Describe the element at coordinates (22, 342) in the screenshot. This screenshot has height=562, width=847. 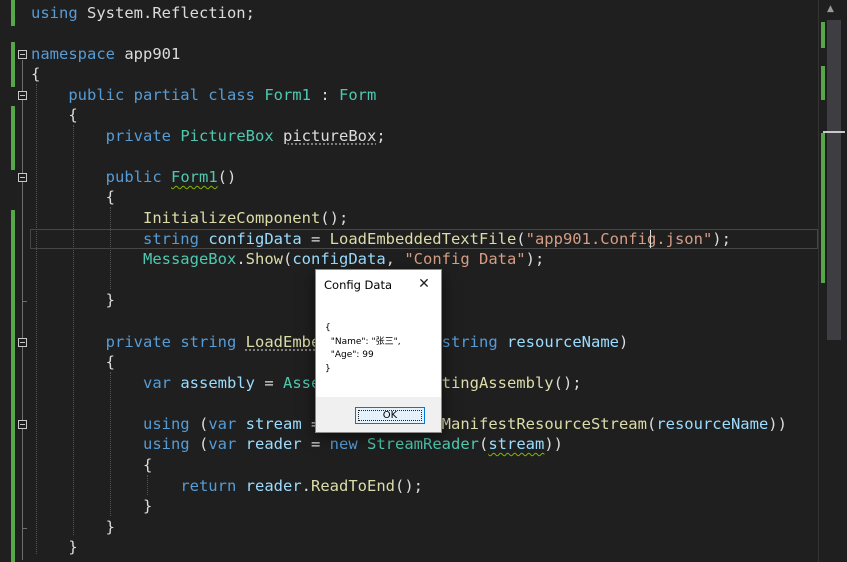
I see `collapse-method-icon` at that location.